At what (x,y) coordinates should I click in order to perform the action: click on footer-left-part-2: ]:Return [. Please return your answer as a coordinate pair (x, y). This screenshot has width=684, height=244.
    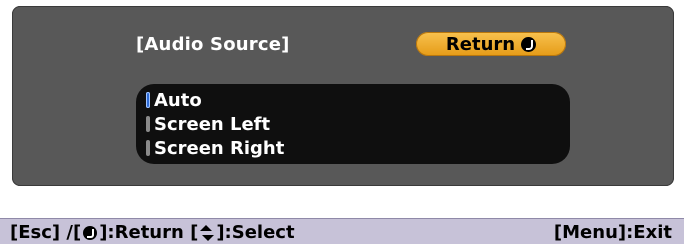
    Looking at the image, I should click on (149, 232).